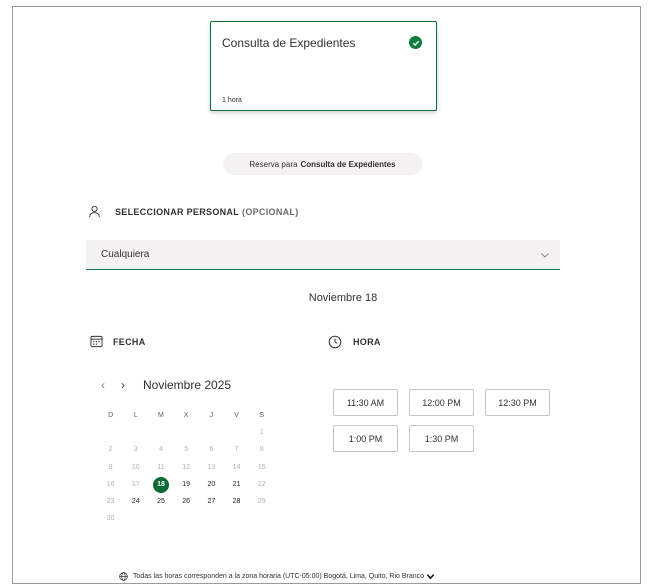  What do you see at coordinates (323, 66) in the screenshot?
I see `service-card: Consulta de Expedientes 1 hora` at bounding box center [323, 66].